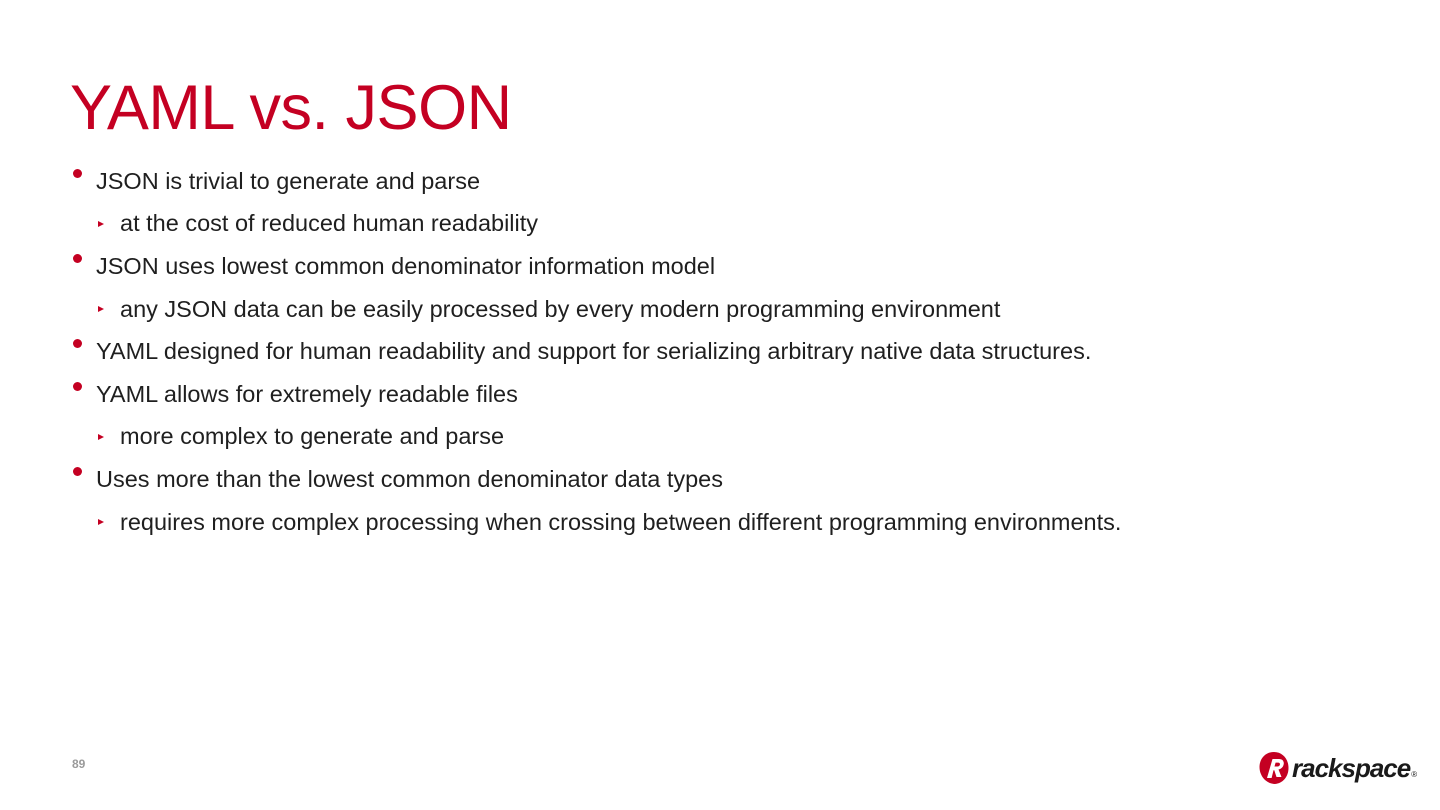 The height and width of the screenshot is (810, 1440). Describe the element at coordinates (291, 108) in the screenshot. I see `slide-title: YAML vs. JSON` at that location.